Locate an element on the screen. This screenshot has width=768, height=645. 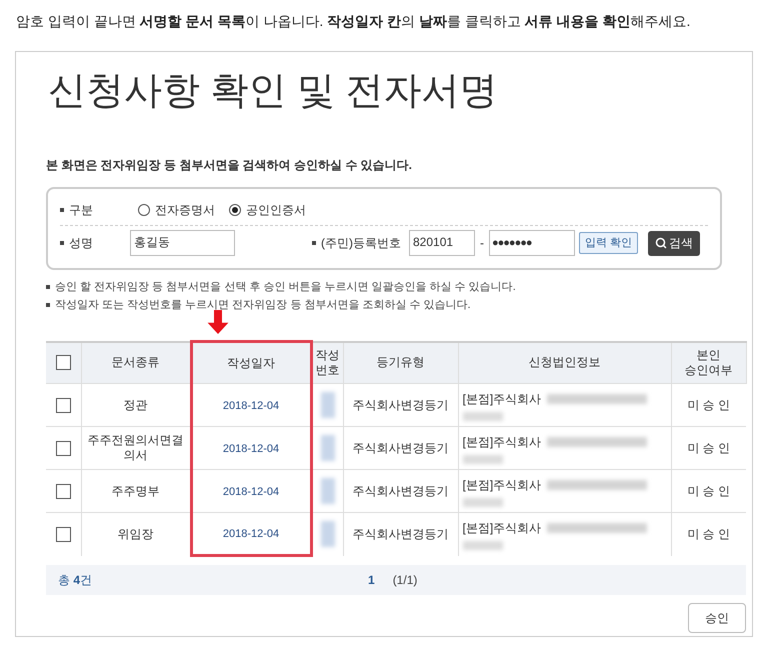
page-title: 신청사항 확인 및 전자서명 is located at coordinates (273, 91).